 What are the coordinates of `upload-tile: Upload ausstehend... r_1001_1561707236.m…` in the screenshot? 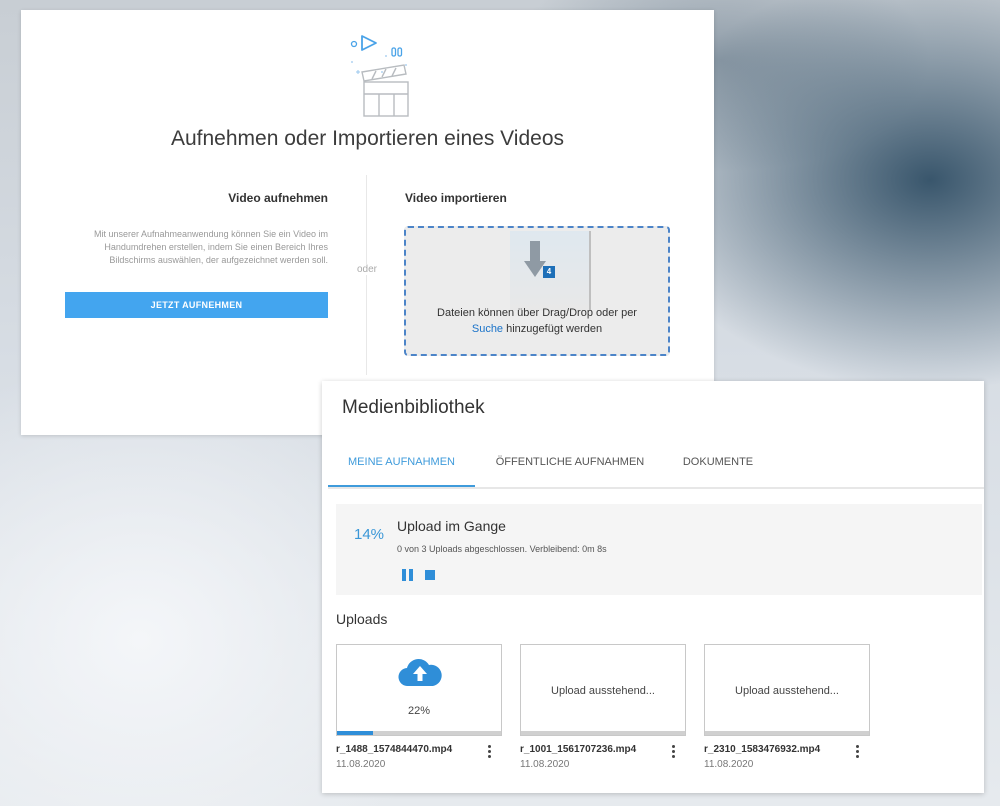 It's located at (603, 707).